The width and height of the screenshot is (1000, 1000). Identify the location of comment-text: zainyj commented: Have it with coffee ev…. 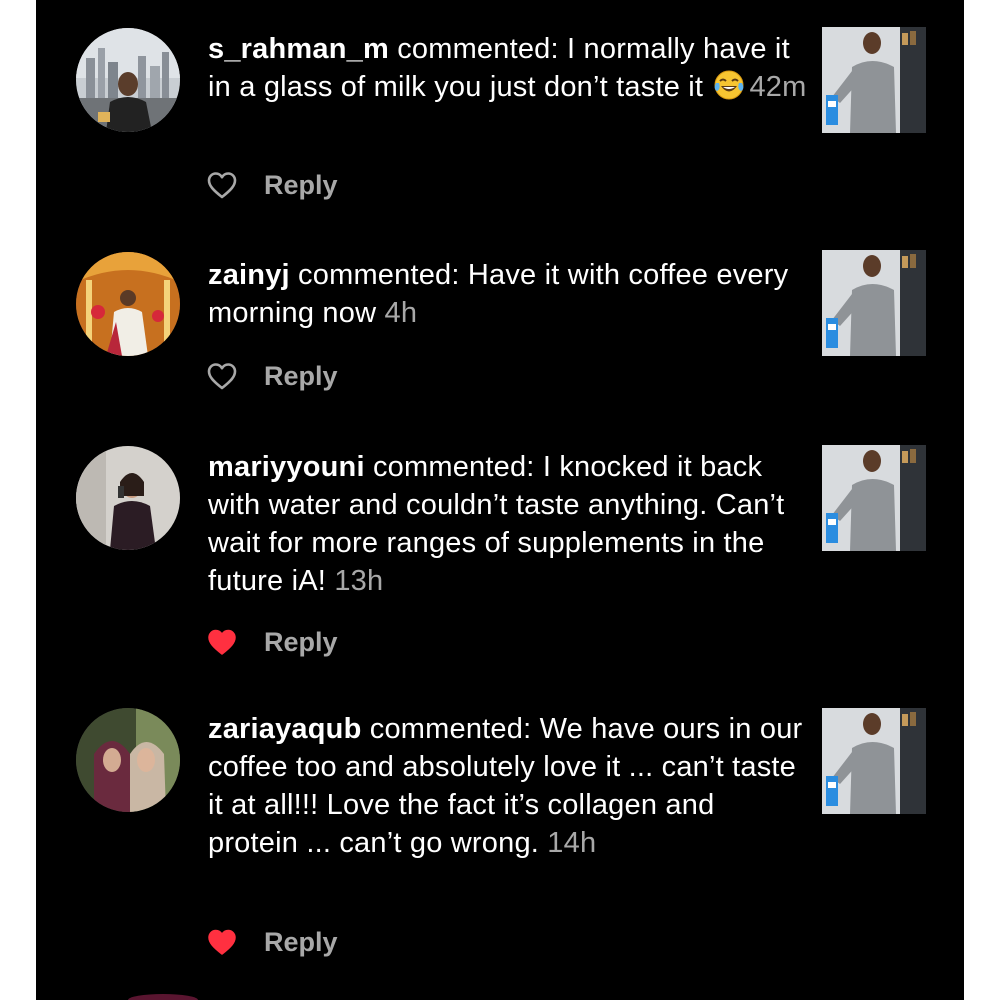
(508, 294).